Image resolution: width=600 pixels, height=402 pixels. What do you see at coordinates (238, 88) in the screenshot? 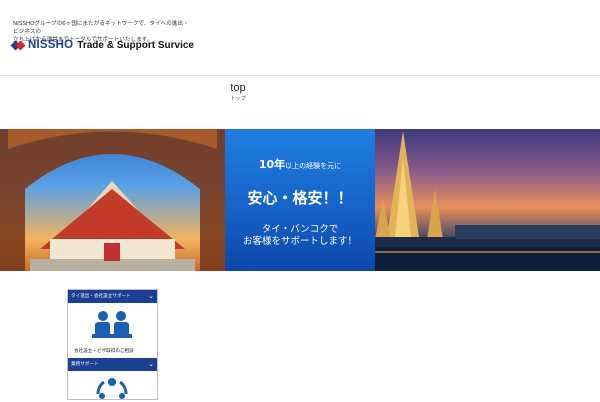
I see `nav-item-label: top` at bounding box center [238, 88].